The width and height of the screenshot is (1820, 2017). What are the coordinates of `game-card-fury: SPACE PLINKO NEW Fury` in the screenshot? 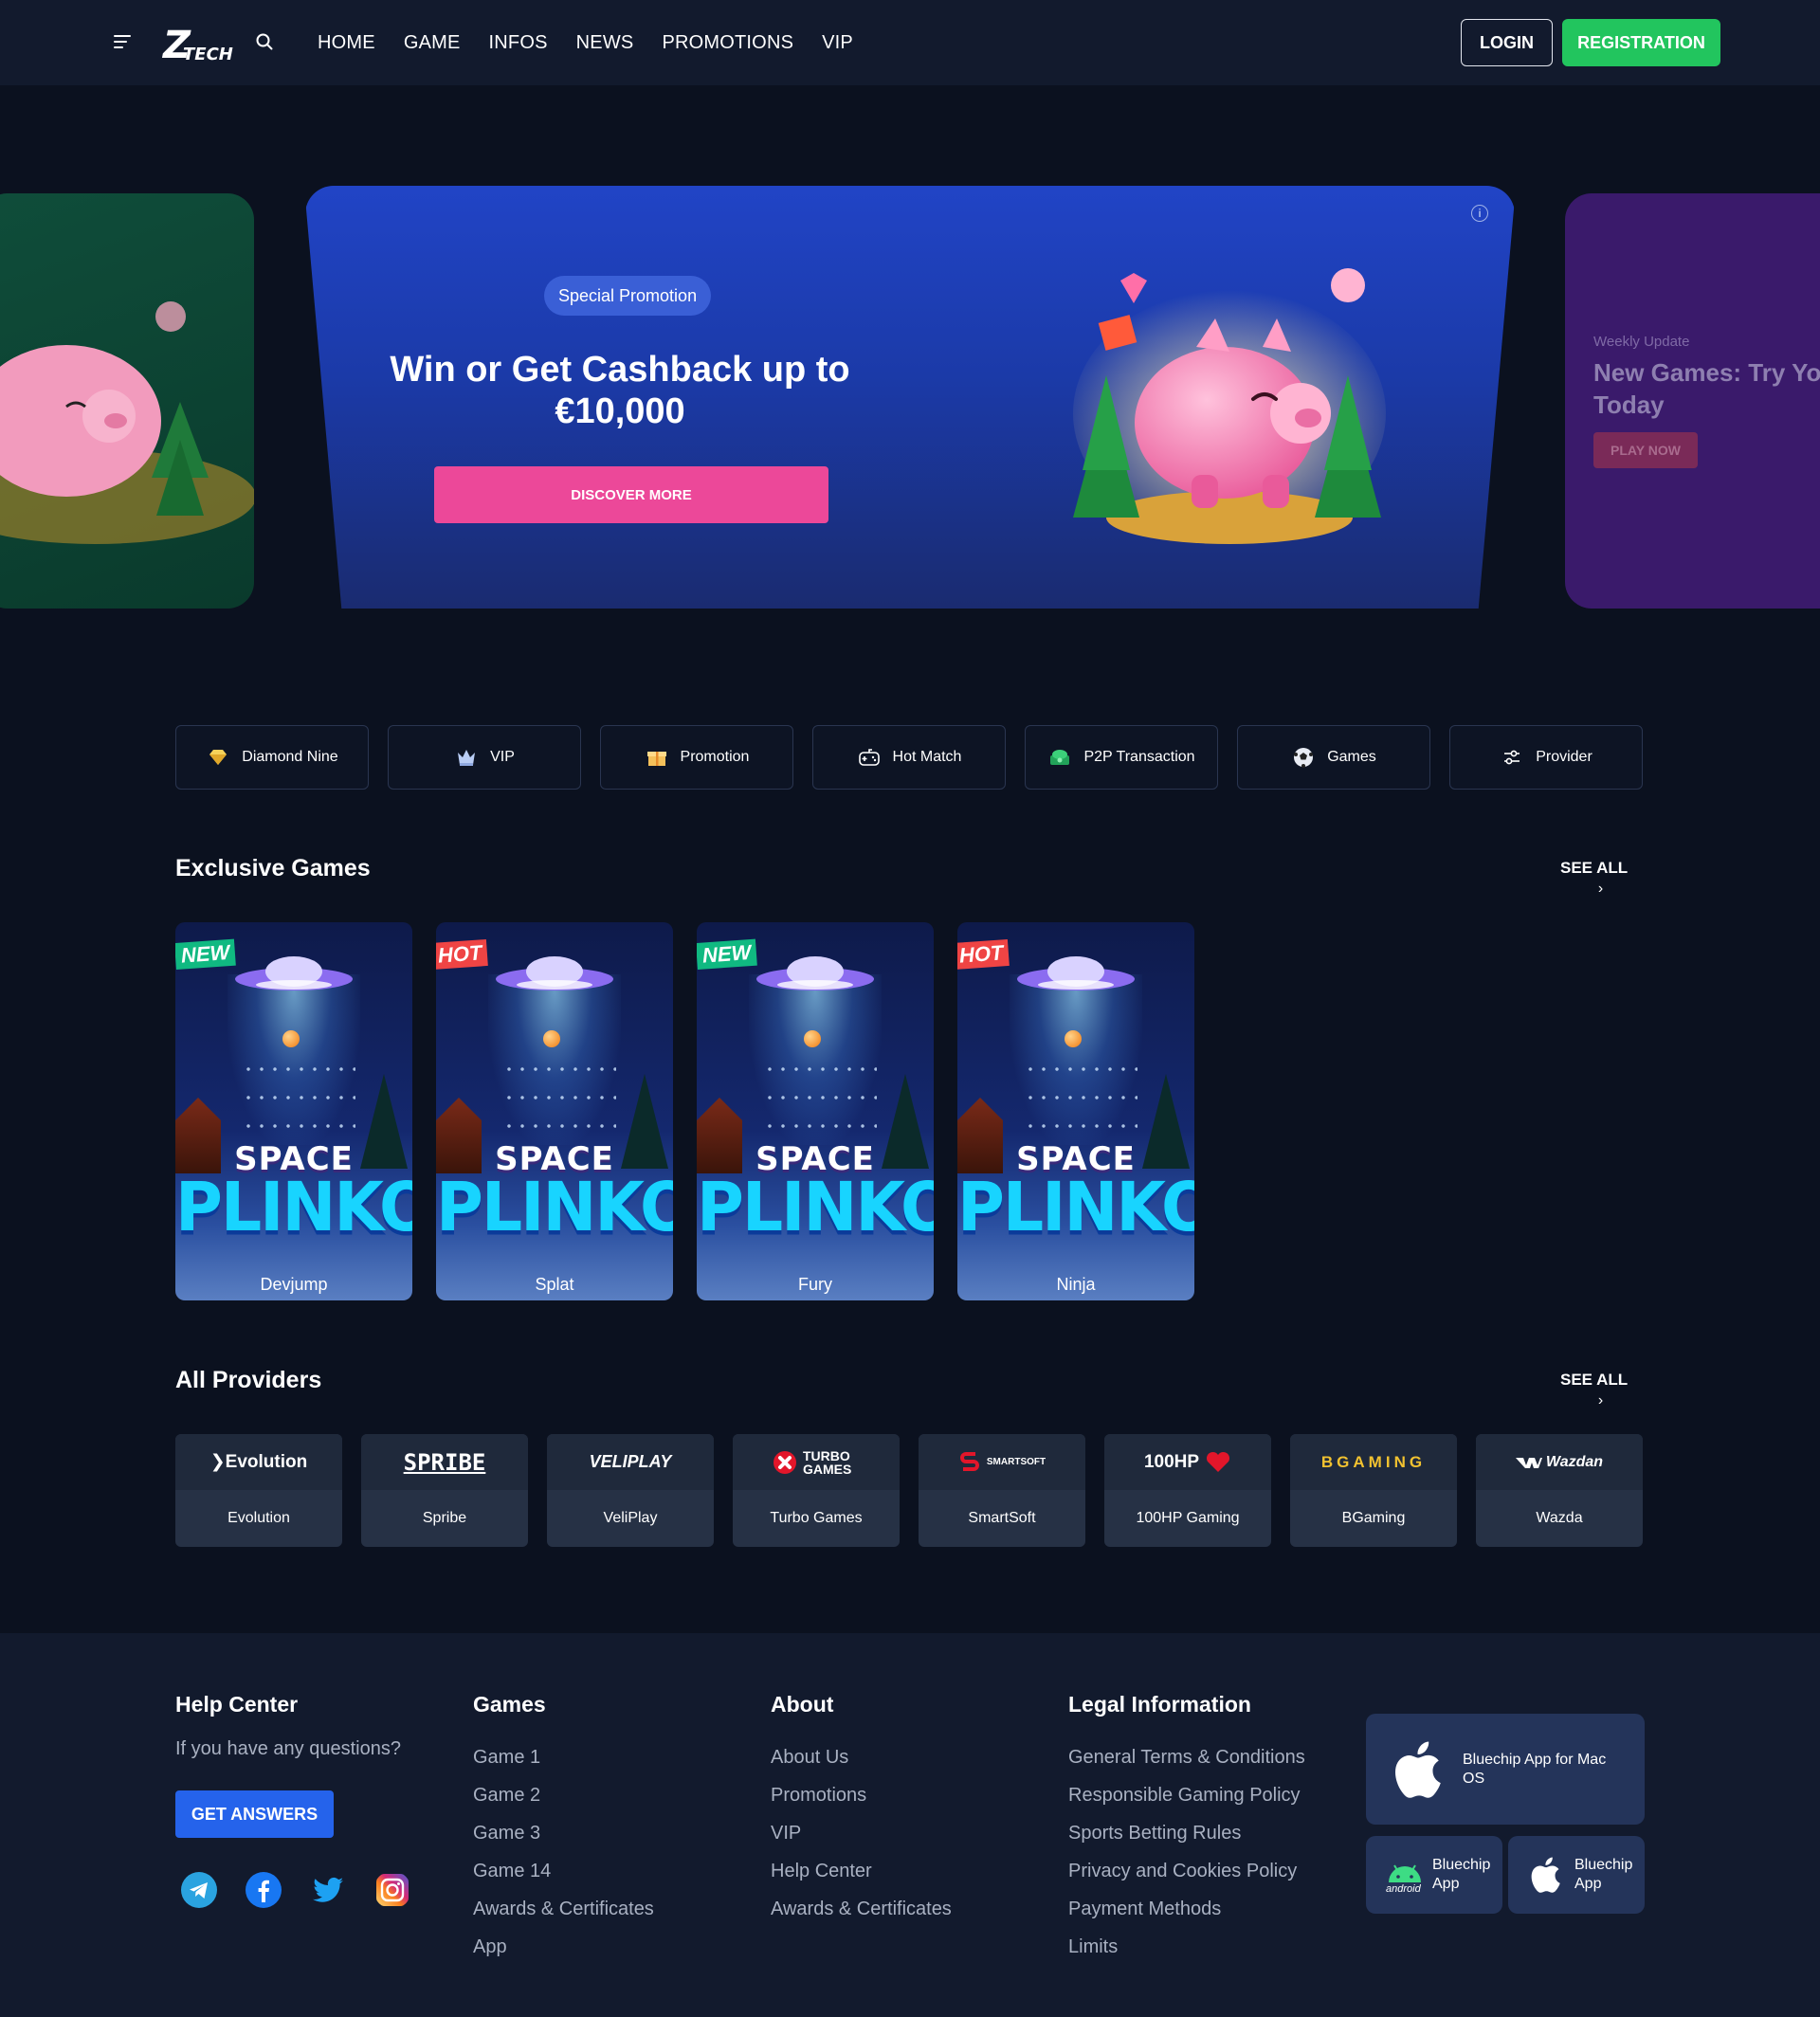 It's located at (815, 1111).